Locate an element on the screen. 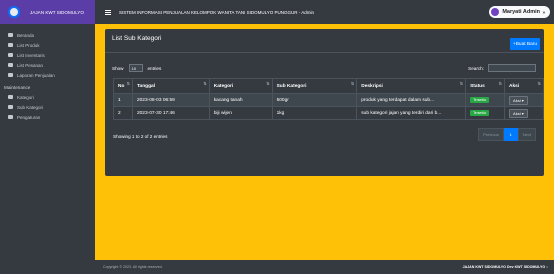 The image size is (554, 274). sidebar-item-sub-kategori: Sub Kategori is located at coordinates (47, 107).